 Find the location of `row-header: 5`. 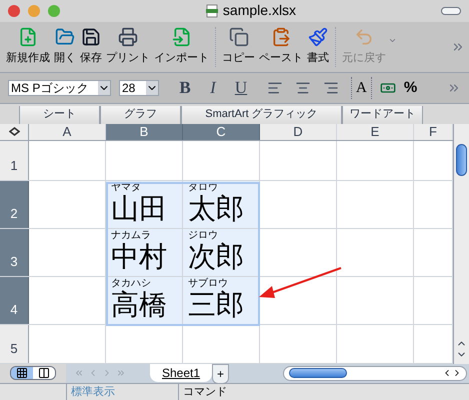

row-header: 5 is located at coordinates (14, 343).